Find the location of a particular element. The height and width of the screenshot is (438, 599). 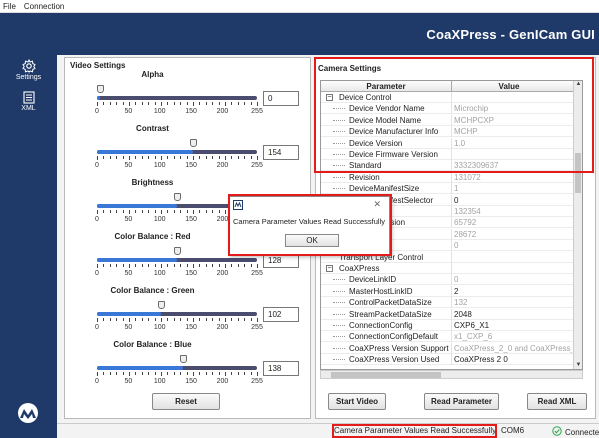

slider-value-field: 0 is located at coordinates (281, 98).